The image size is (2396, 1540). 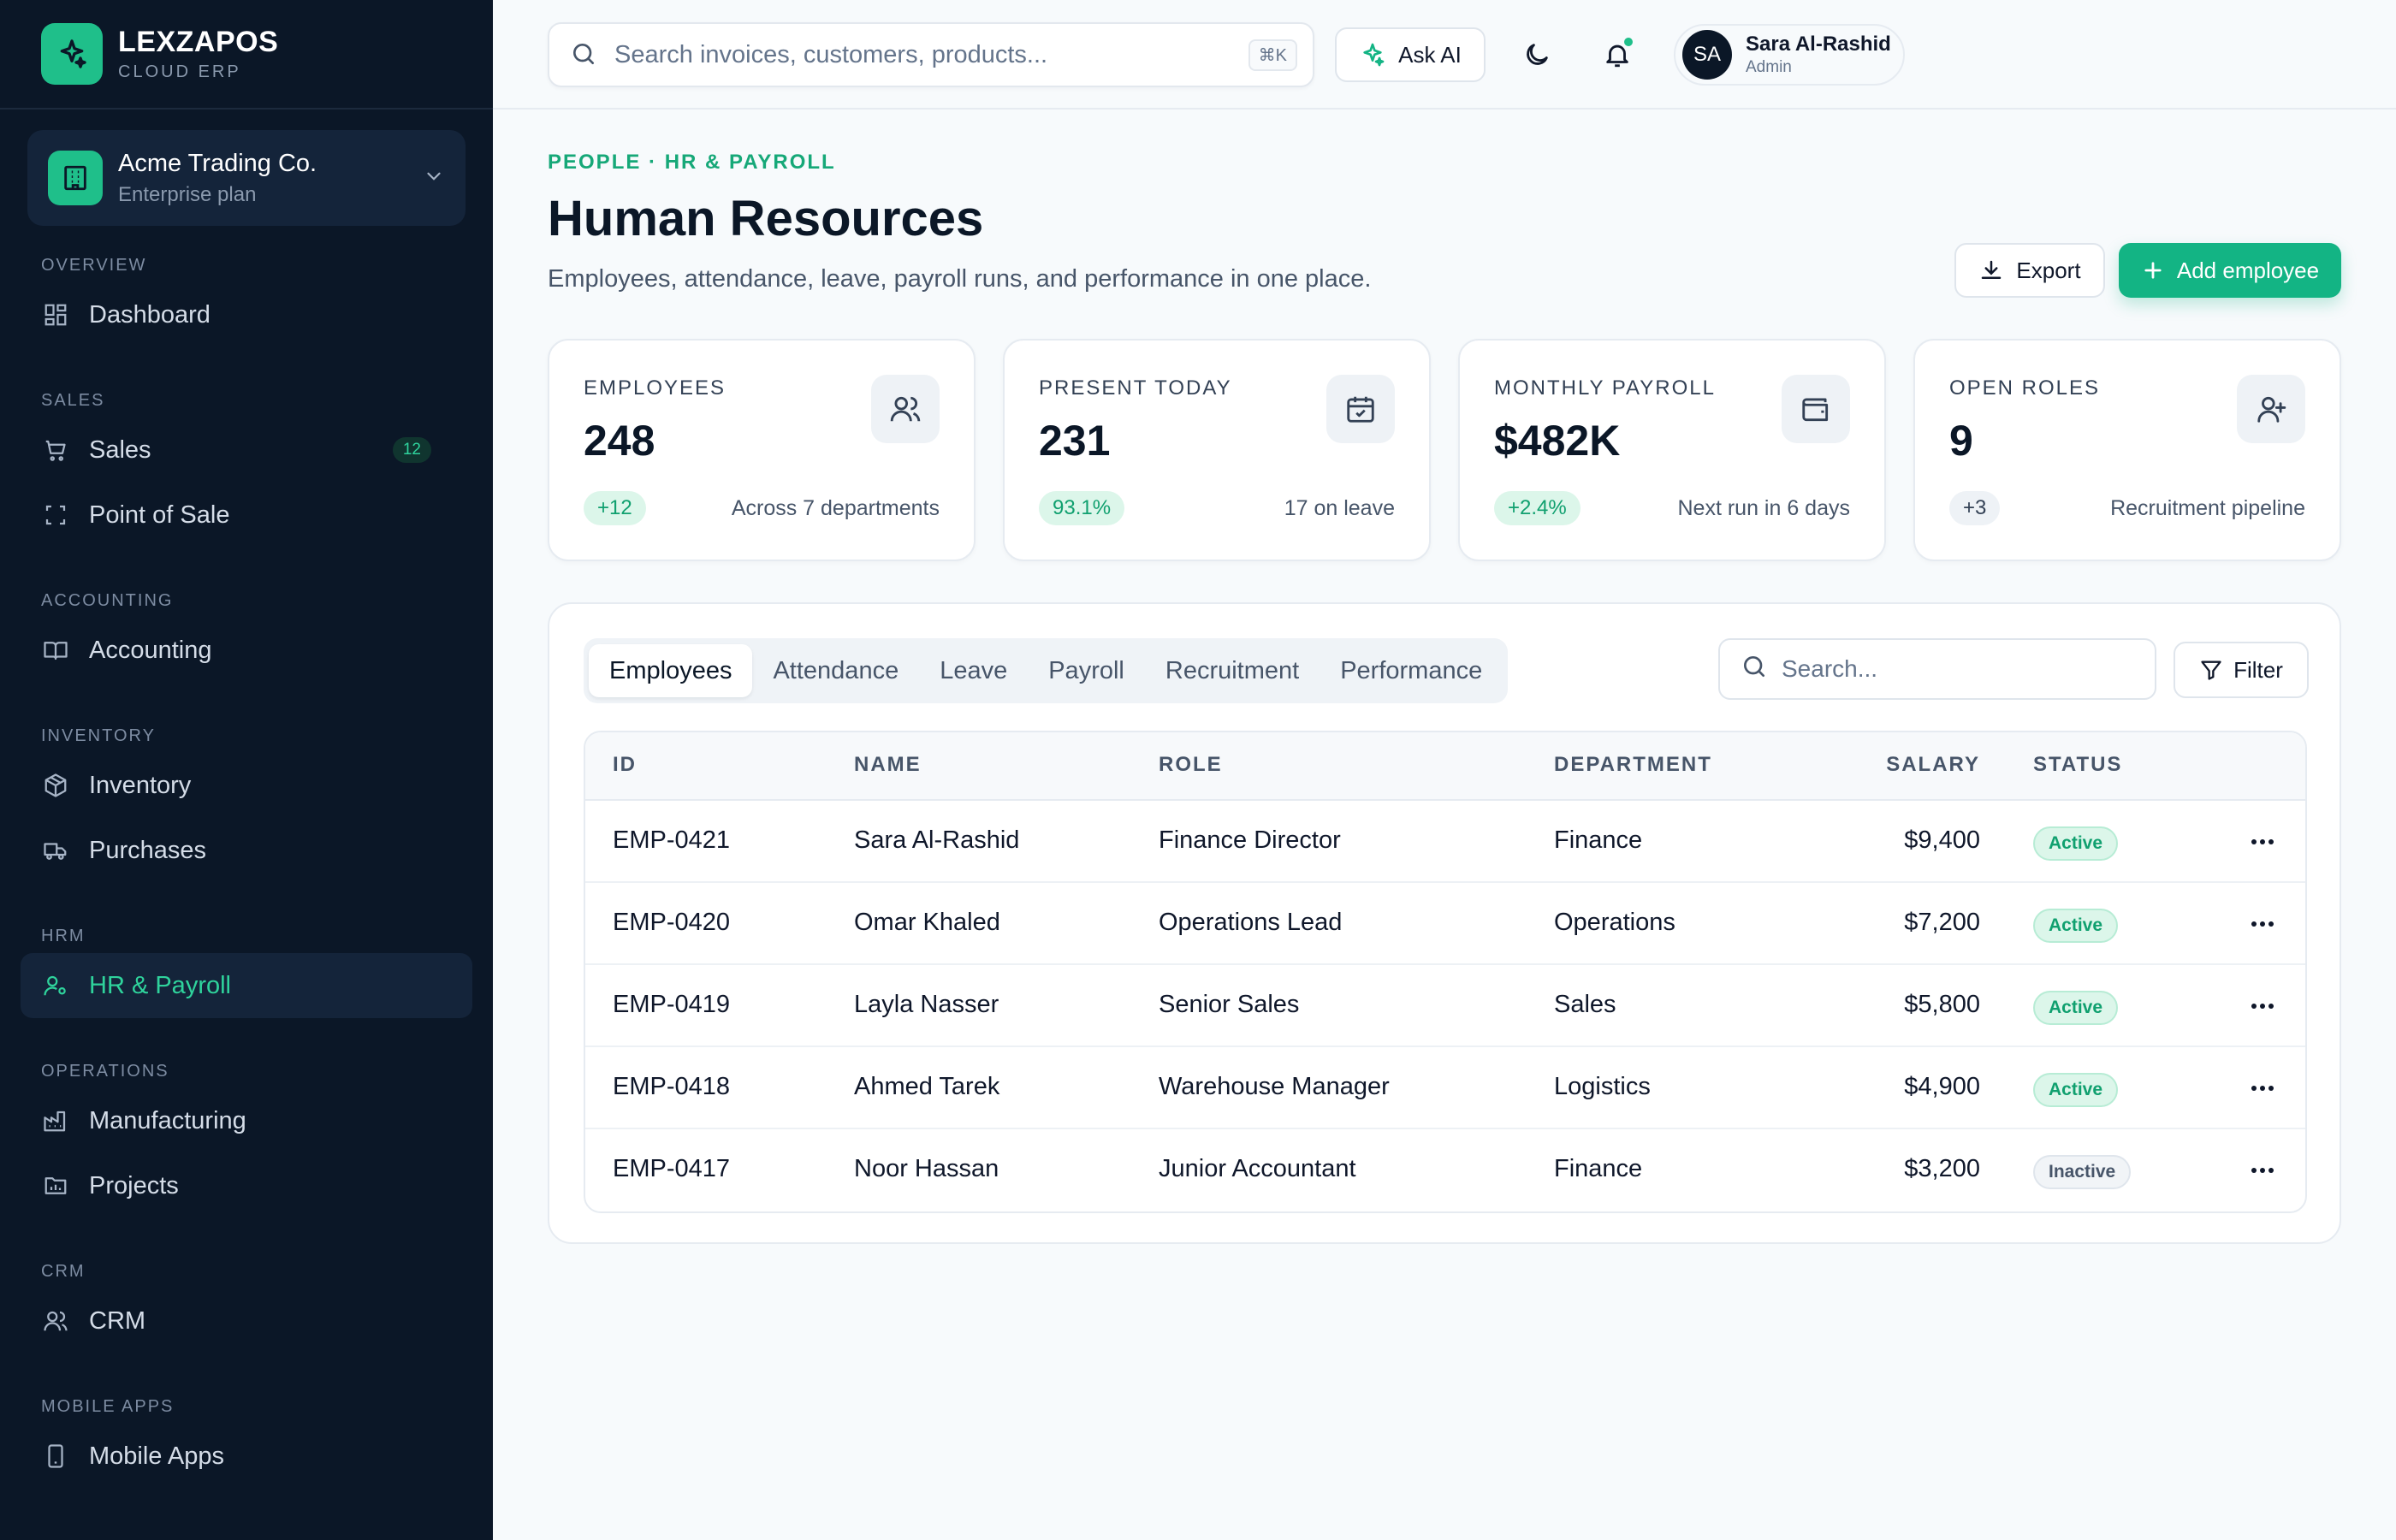 What do you see at coordinates (168, 1120) in the screenshot?
I see `sidebar-item-label: Manufacturing` at bounding box center [168, 1120].